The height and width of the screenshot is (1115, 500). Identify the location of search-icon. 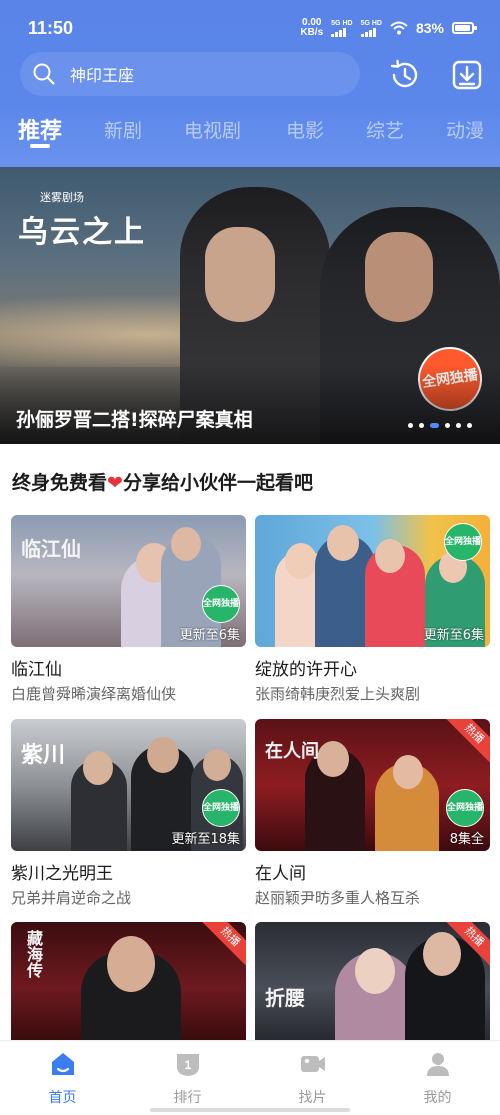
(44, 74).